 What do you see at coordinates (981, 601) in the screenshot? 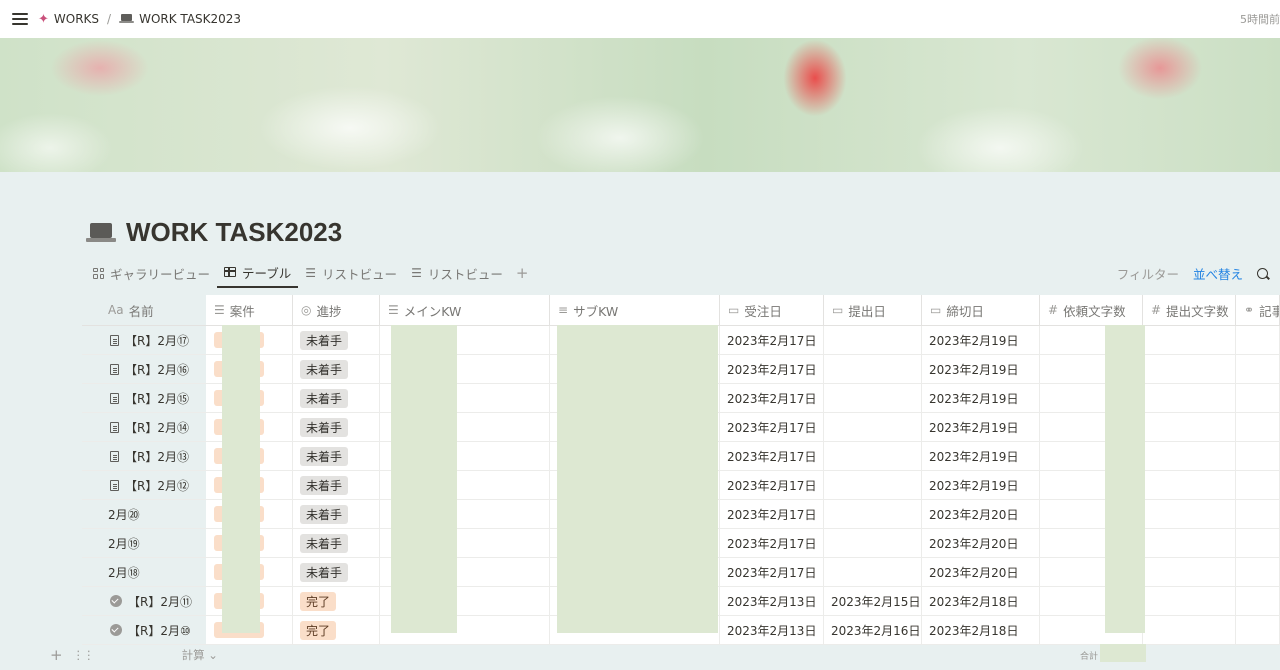
I see `table-cell: 2023年2月18日` at bounding box center [981, 601].